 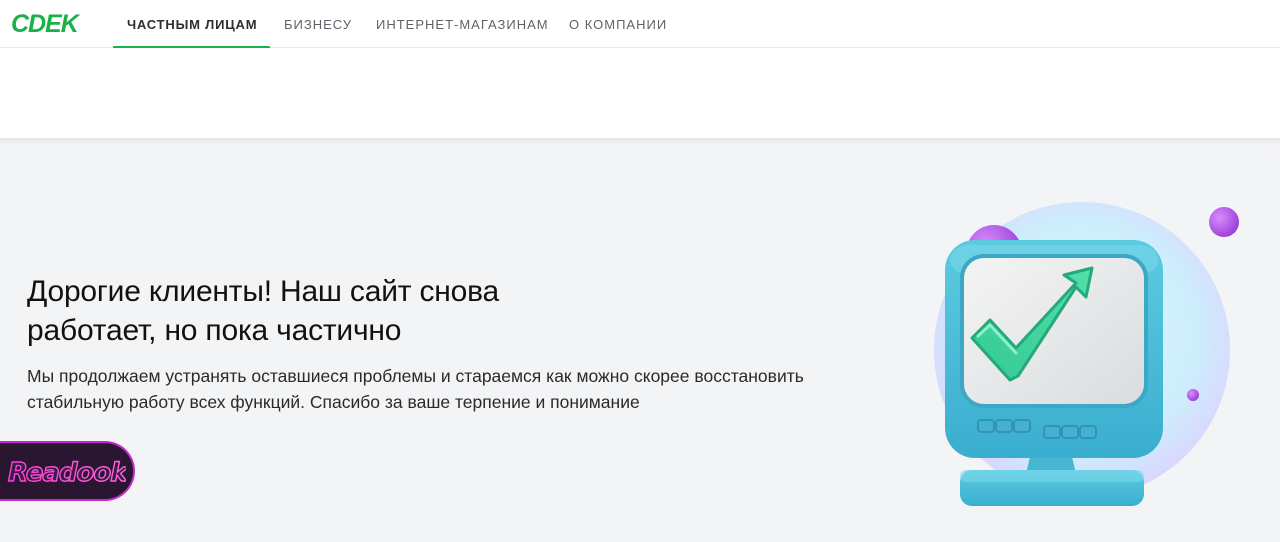 I want to click on cdek-logo: CDEK, so click(x=50, y=23).